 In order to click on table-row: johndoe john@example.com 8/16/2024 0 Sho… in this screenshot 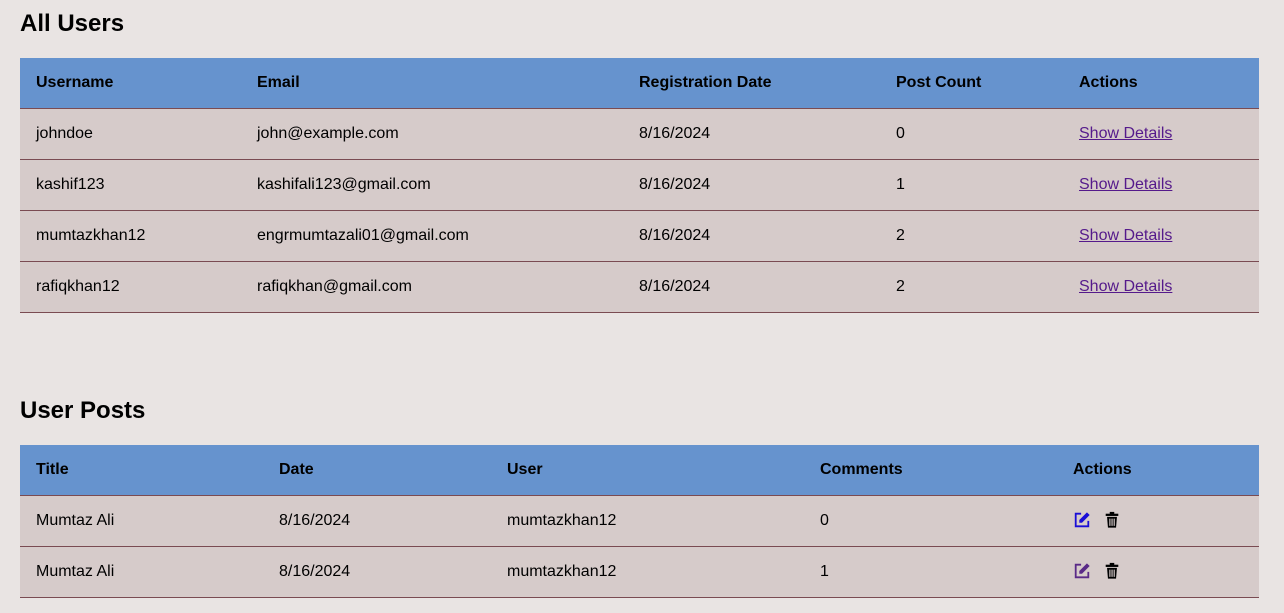, I will do `click(639, 134)`.